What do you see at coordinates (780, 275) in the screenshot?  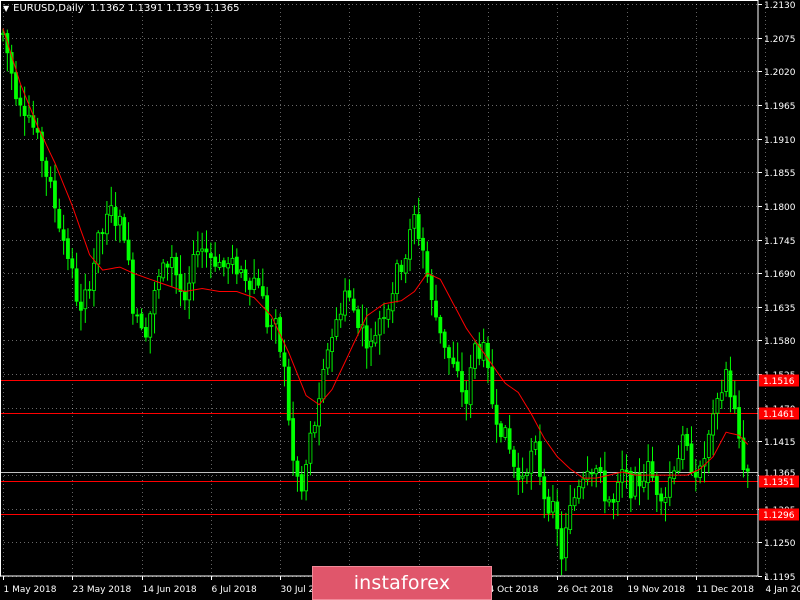 I see `y-tick-label: 1.1690` at bounding box center [780, 275].